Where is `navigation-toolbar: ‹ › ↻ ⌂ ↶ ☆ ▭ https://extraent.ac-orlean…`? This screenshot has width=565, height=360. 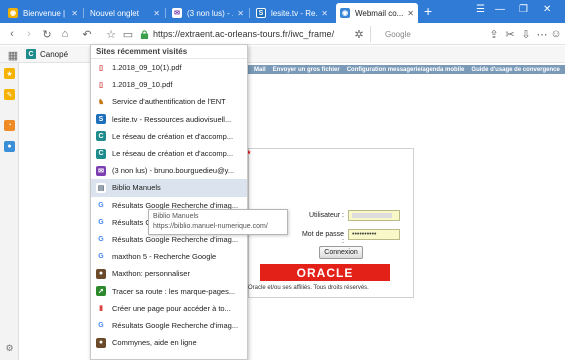
navigation-toolbar: ‹ › ↻ ⌂ ↶ ☆ ▭ https://extraent.ac-orlean… is located at coordinates (282, 34).